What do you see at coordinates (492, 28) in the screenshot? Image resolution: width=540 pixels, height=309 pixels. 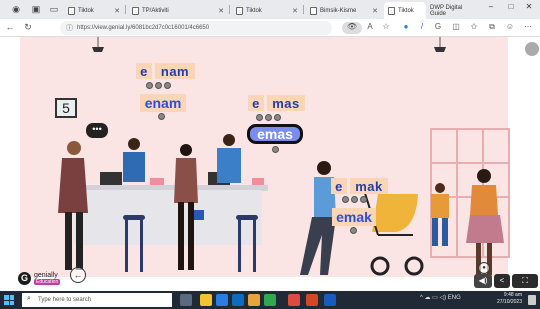 I see `collections-icon: ⧉` at bounding box center [492, 28].